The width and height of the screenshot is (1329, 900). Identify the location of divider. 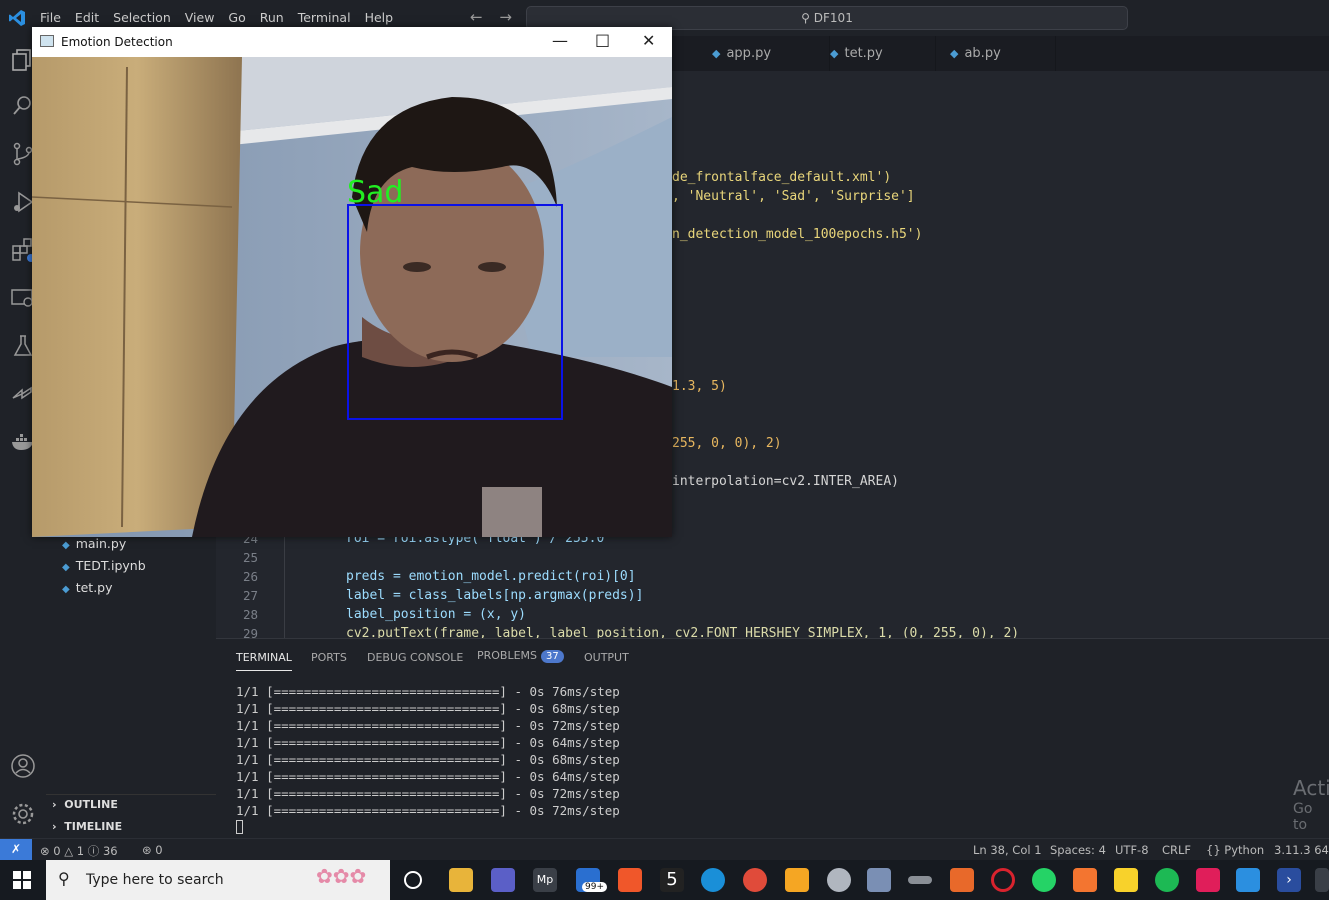
(131, 794).